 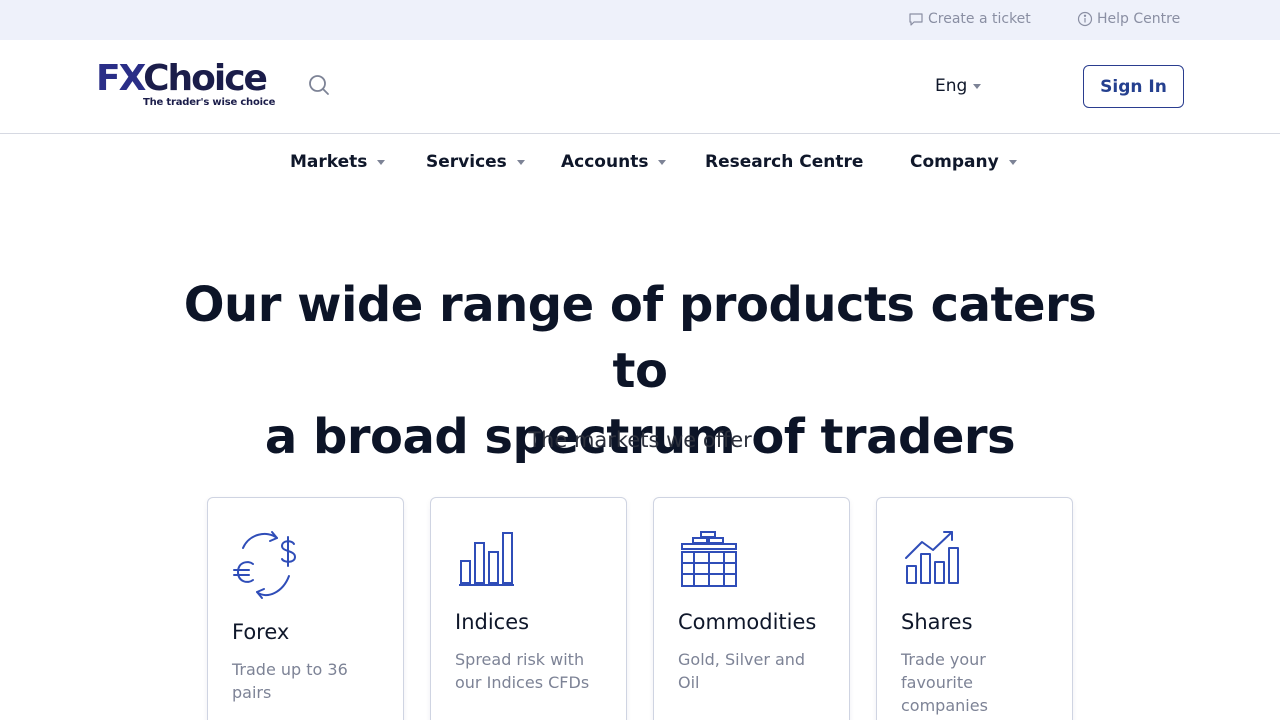 I want to click on hero-title-line-1: Our wide range of products caters to, so click(x=640, y=338).